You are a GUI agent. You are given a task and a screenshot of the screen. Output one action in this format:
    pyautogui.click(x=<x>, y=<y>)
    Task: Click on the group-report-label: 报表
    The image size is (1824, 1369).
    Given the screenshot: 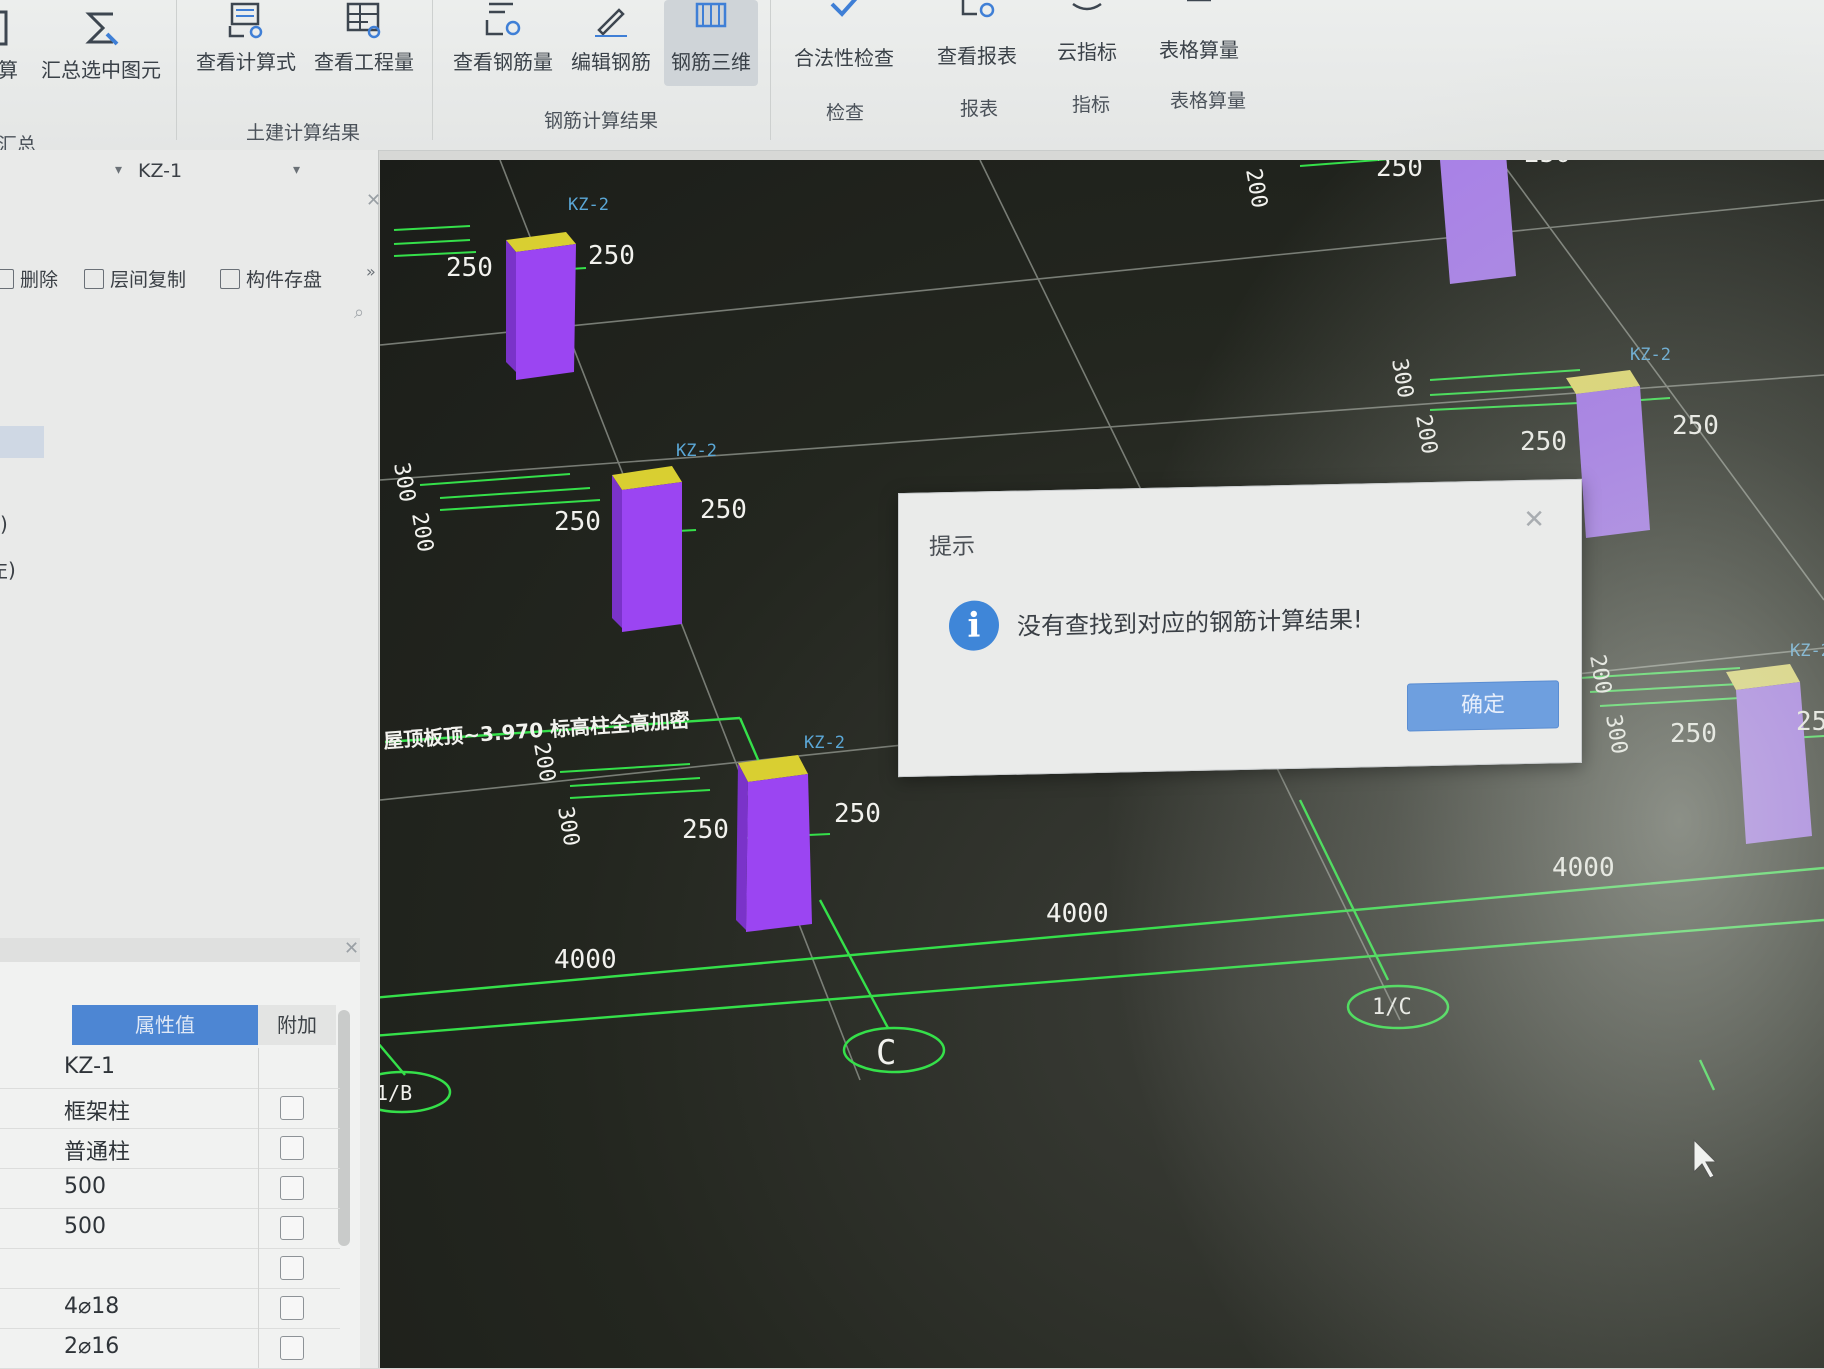 What is the action you would take?
    pyautogui.click(x=979, y=109)
    